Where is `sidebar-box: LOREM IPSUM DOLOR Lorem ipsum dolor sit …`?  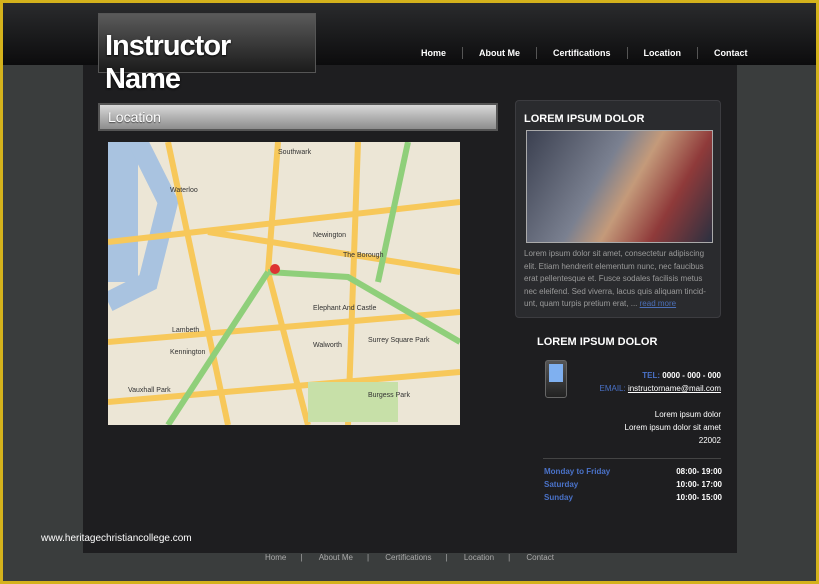 sidebar-box: LOREM IPSUM DOLOR Lorem ipsum dolor sit … is located at coordinates (618, 209).